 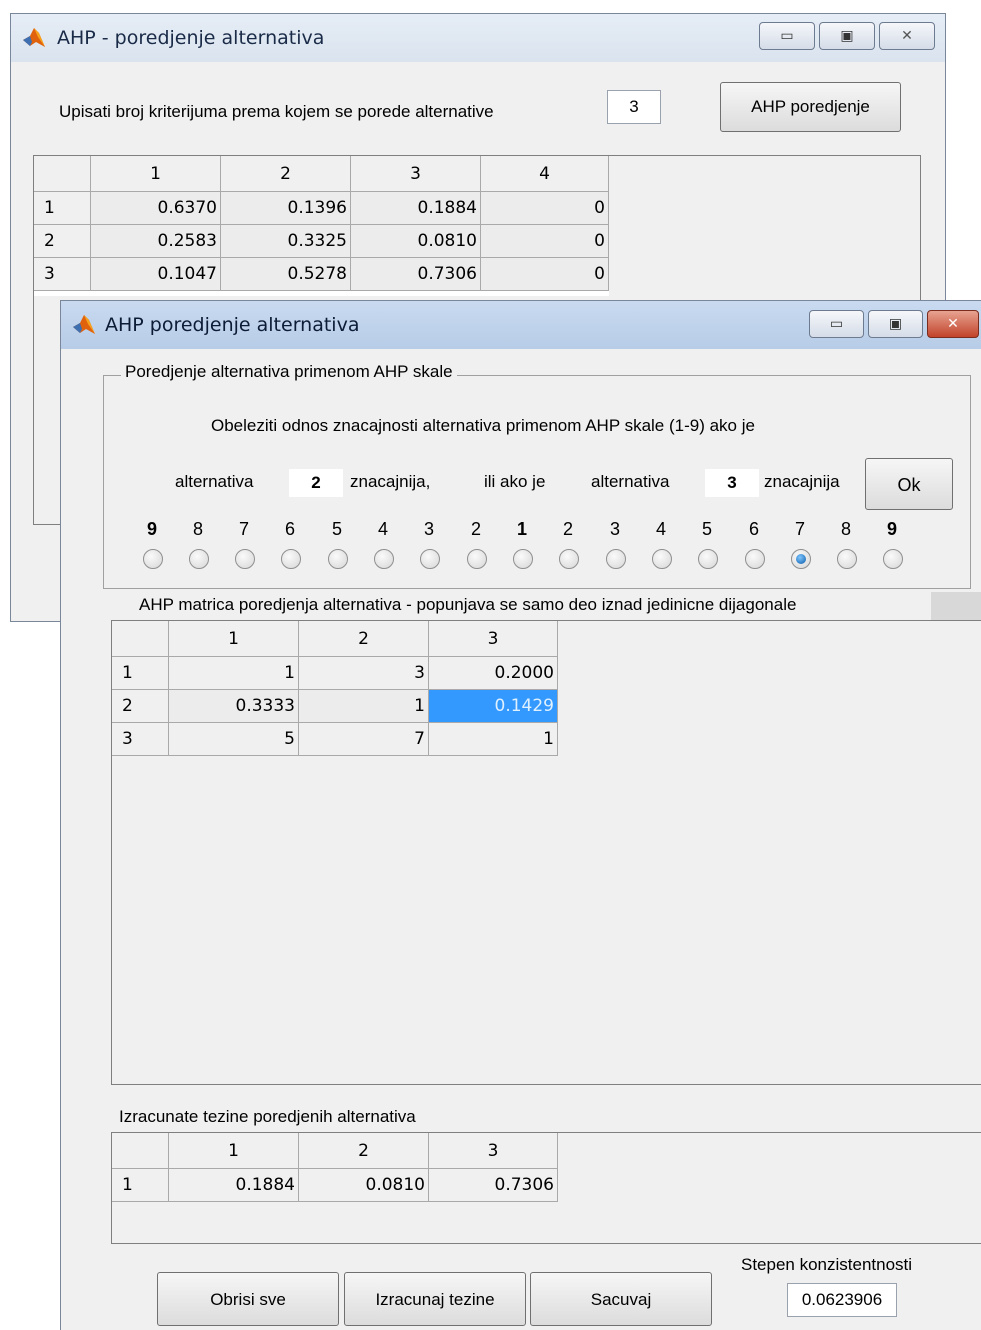 What do you see at coordinates (810, 107) in the screenshot?
I see `ahp-compare-button: AHP poredjenje` at bounding box center [810, 107].